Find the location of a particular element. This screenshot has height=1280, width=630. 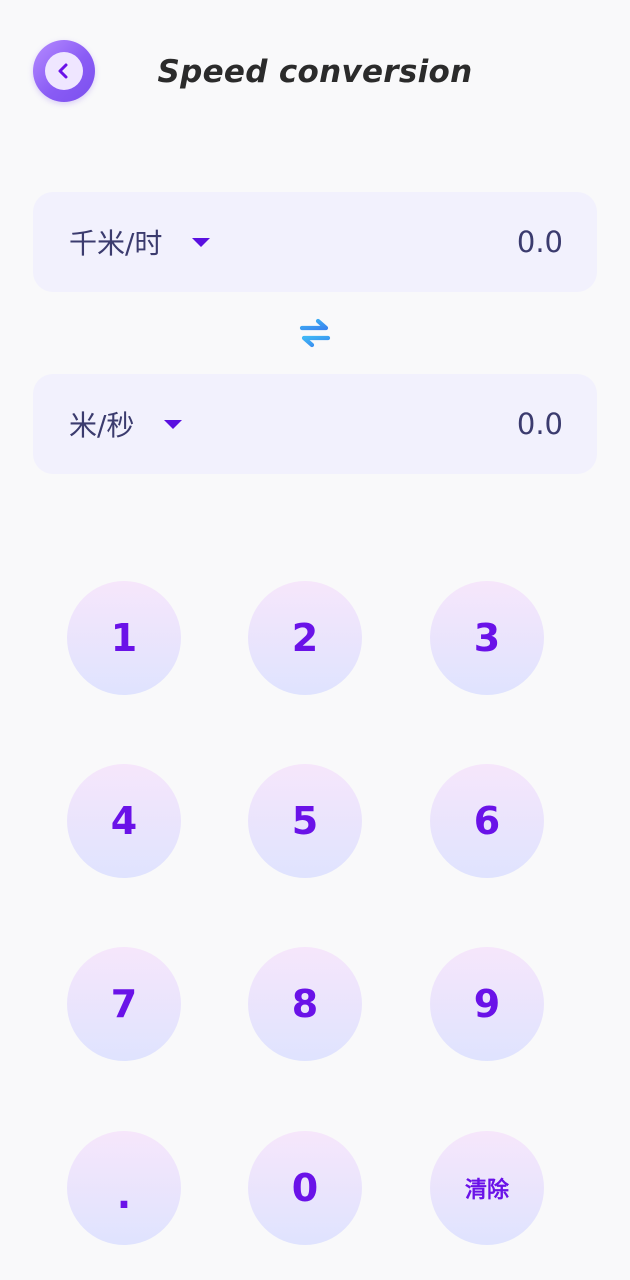

swap-arrows-icon is located at coordinates (315, 333).